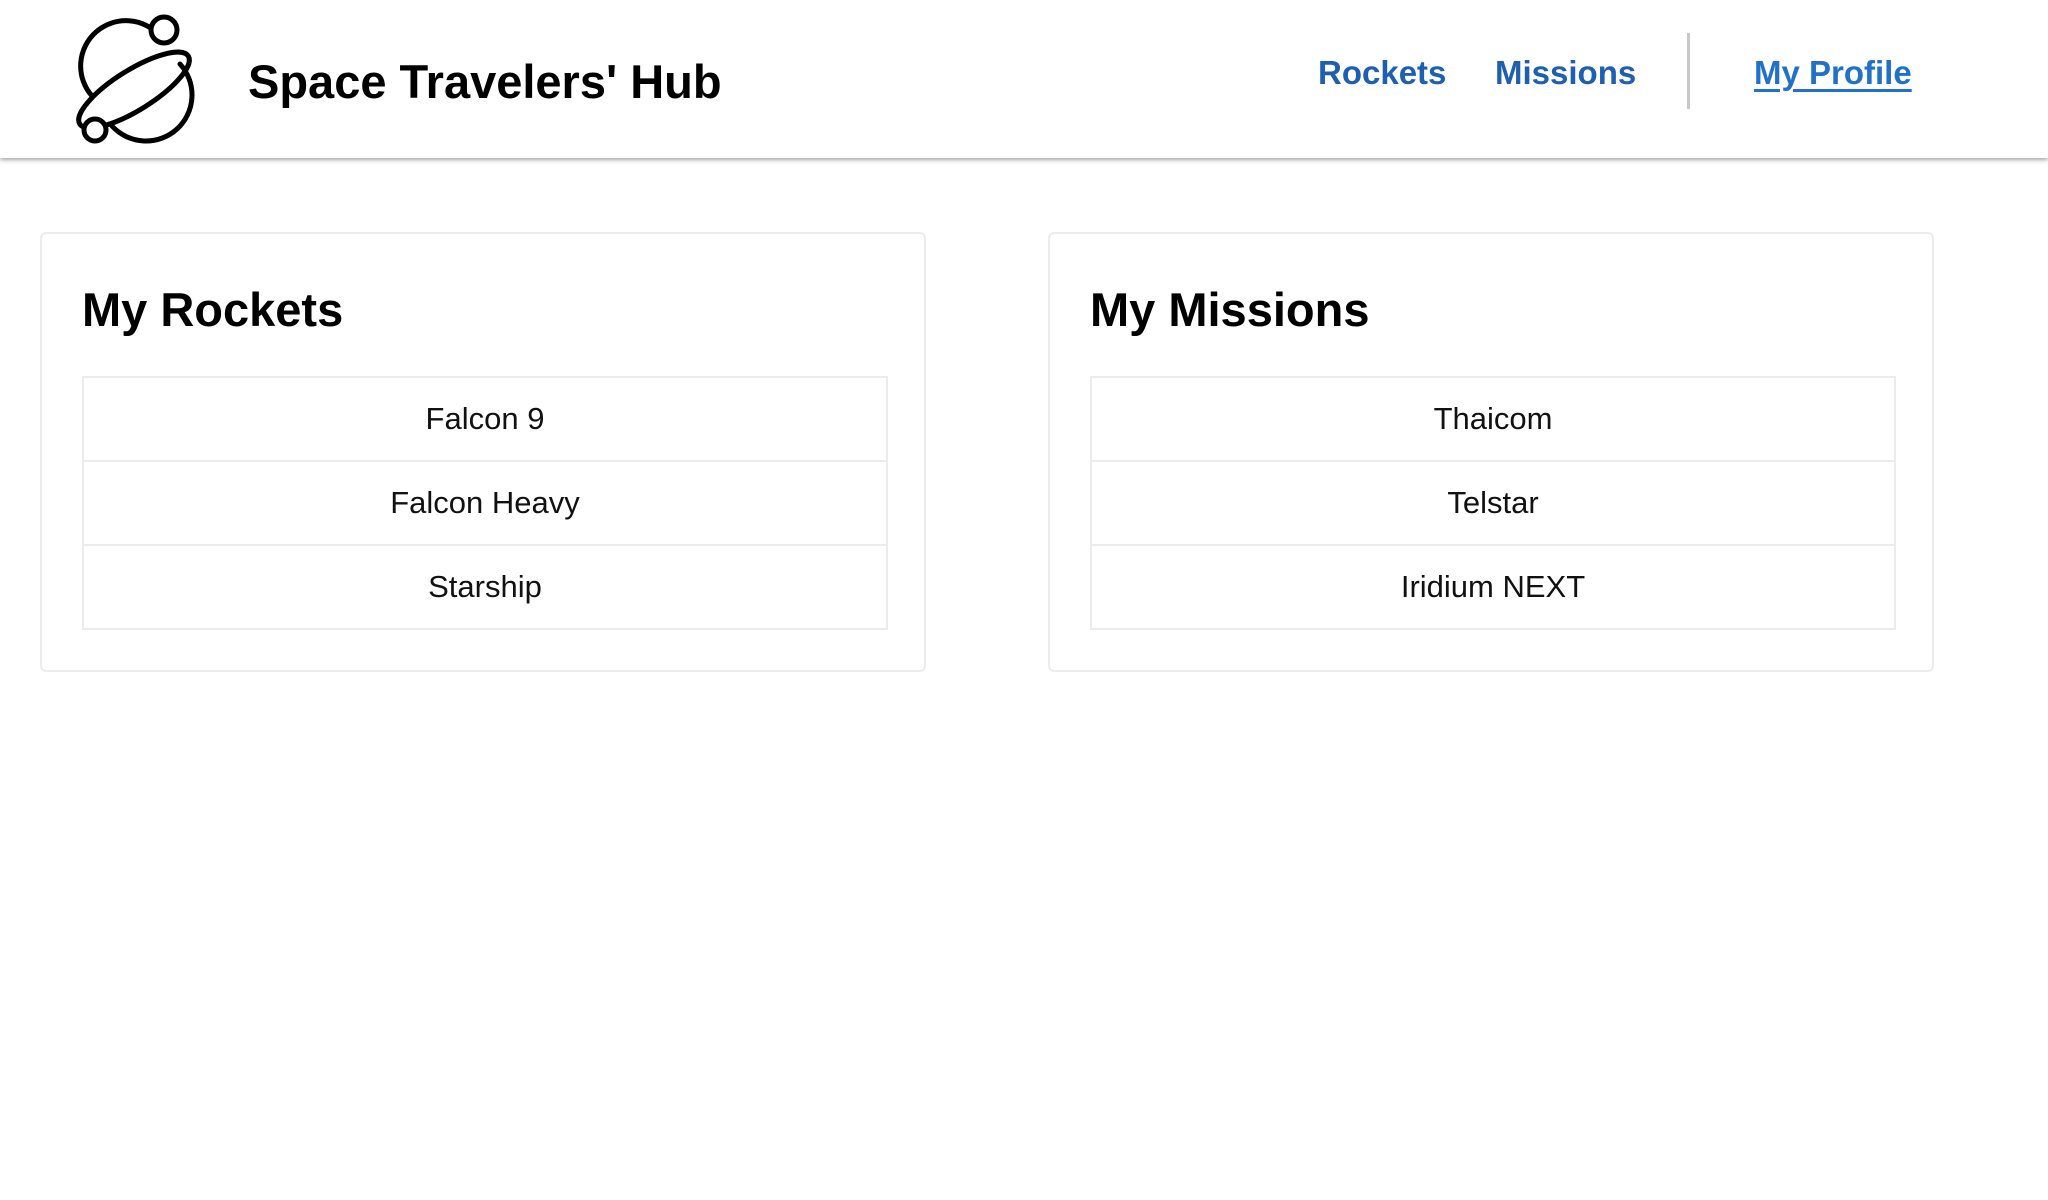 The width and height of the screenshot is (2048, 1200). What do you see at coordinates (485, 81) in the screenshot?
I see `brand-title: Space Travelers' Hub` at bounding box center [485, 81].